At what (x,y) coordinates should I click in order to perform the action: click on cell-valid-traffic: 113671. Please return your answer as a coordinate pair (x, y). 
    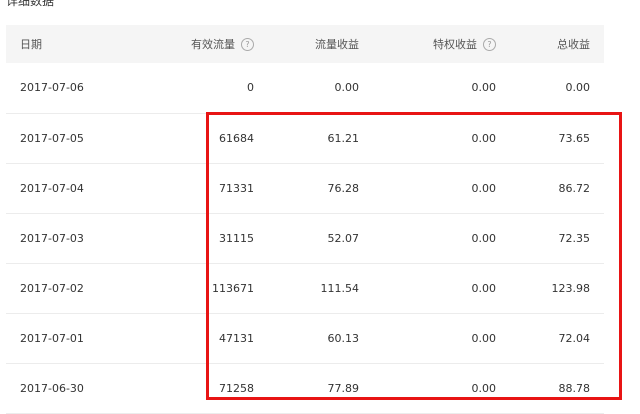
    Looking at the image, I should click on (233, 288).